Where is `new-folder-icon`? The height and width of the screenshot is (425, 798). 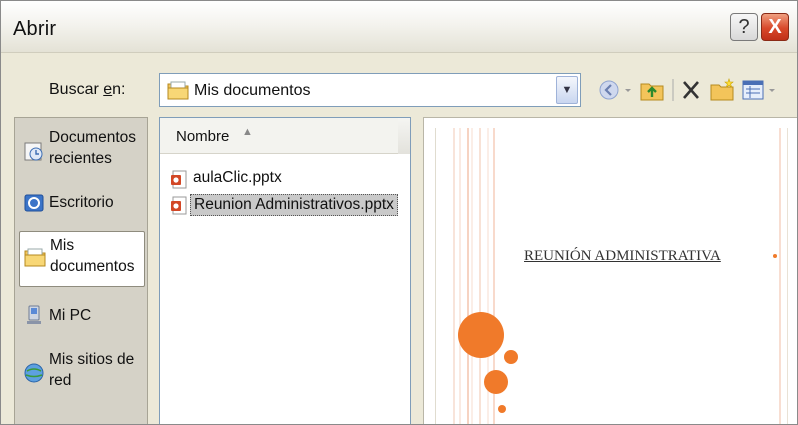 new-folder-icon is located at coordinates (722, 90).